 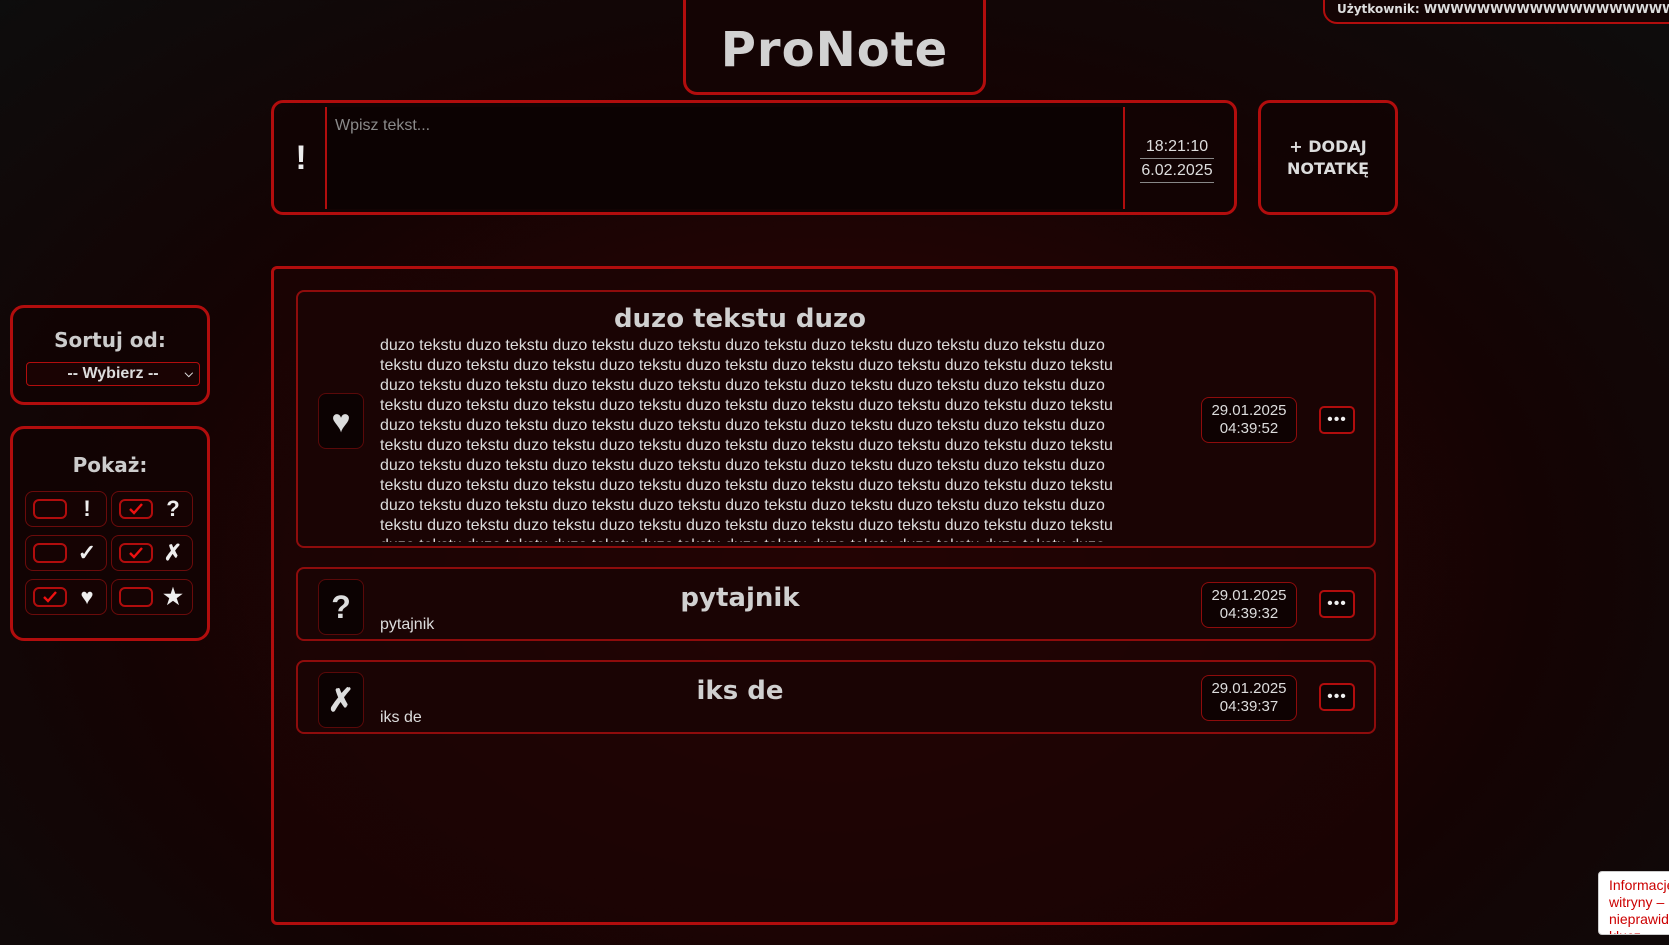 I want to click on note-body: pytajnik, so click(x=407, y=624).